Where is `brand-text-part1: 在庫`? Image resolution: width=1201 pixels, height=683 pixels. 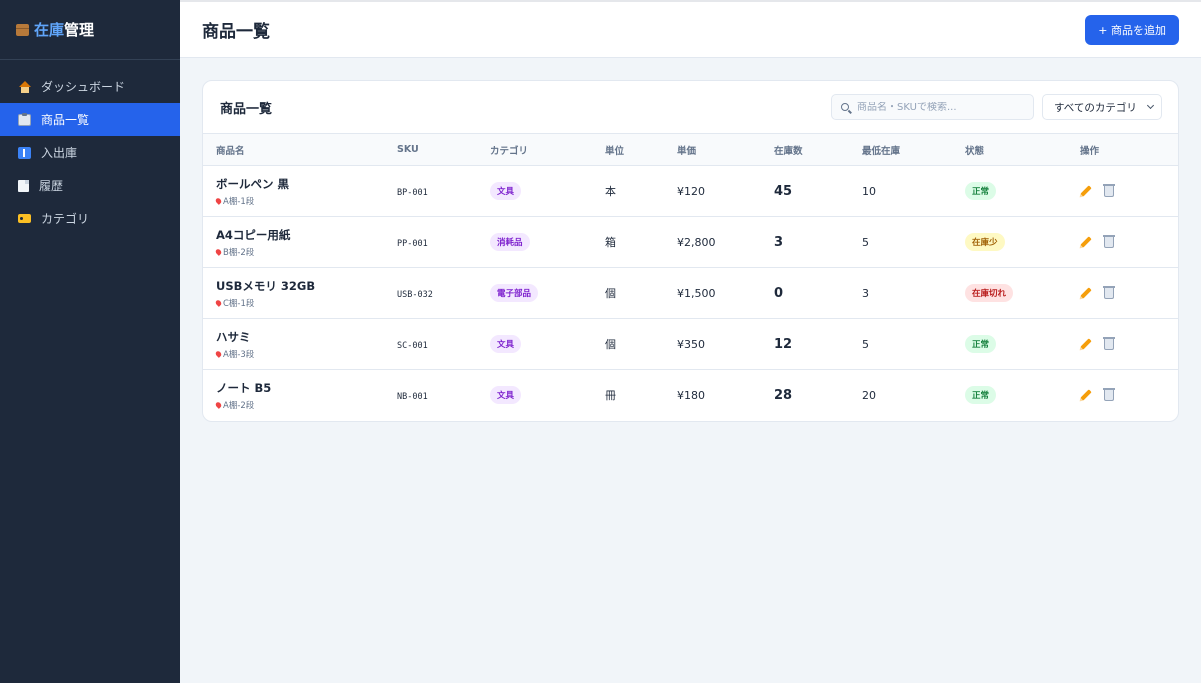
brand-text-part1: 在庫 is located at coordinates (49, 30).